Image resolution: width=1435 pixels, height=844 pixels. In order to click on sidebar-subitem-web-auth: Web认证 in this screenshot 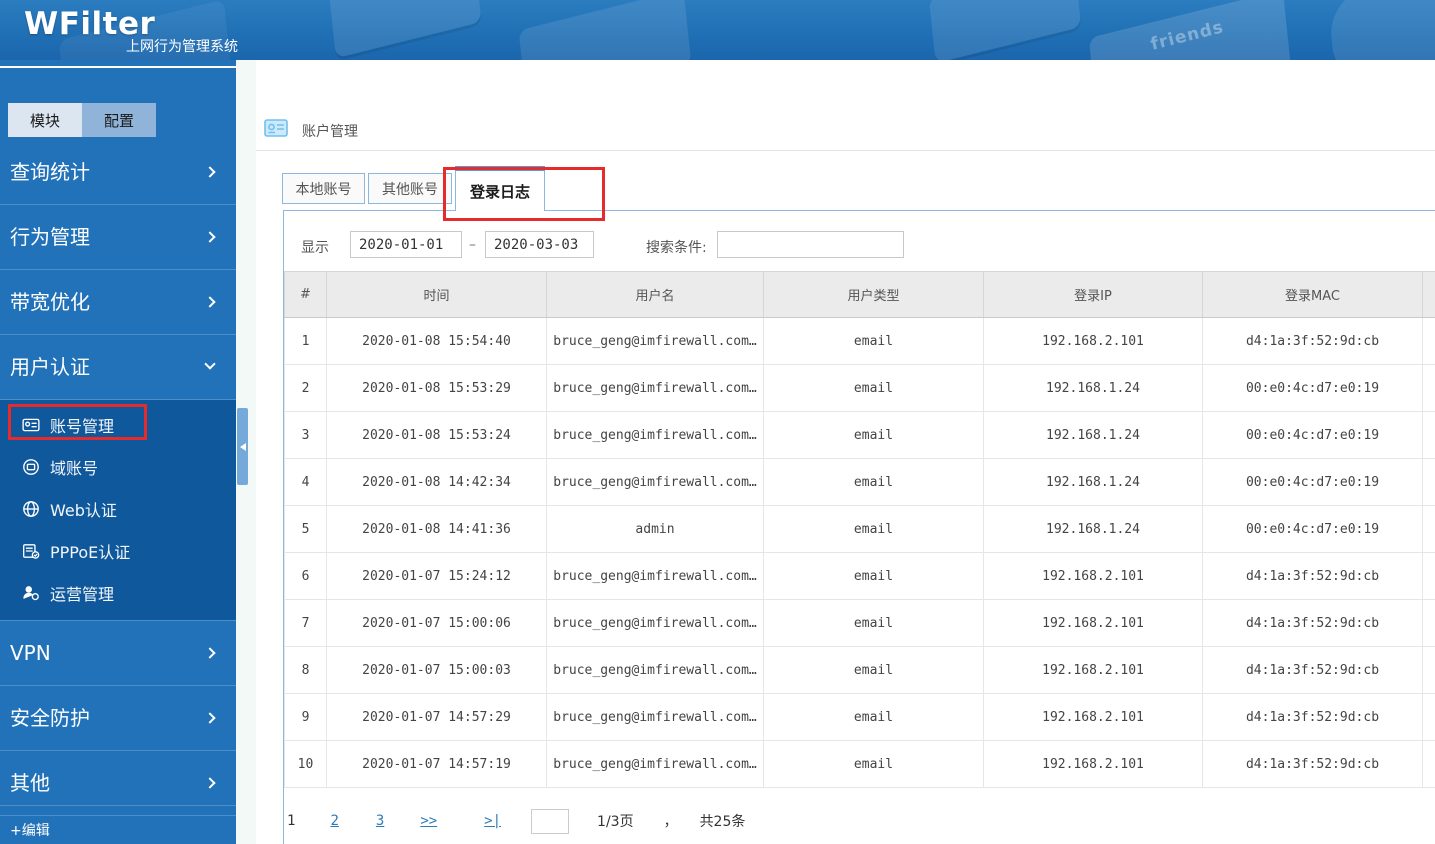, I will do `click(118, 509)`.